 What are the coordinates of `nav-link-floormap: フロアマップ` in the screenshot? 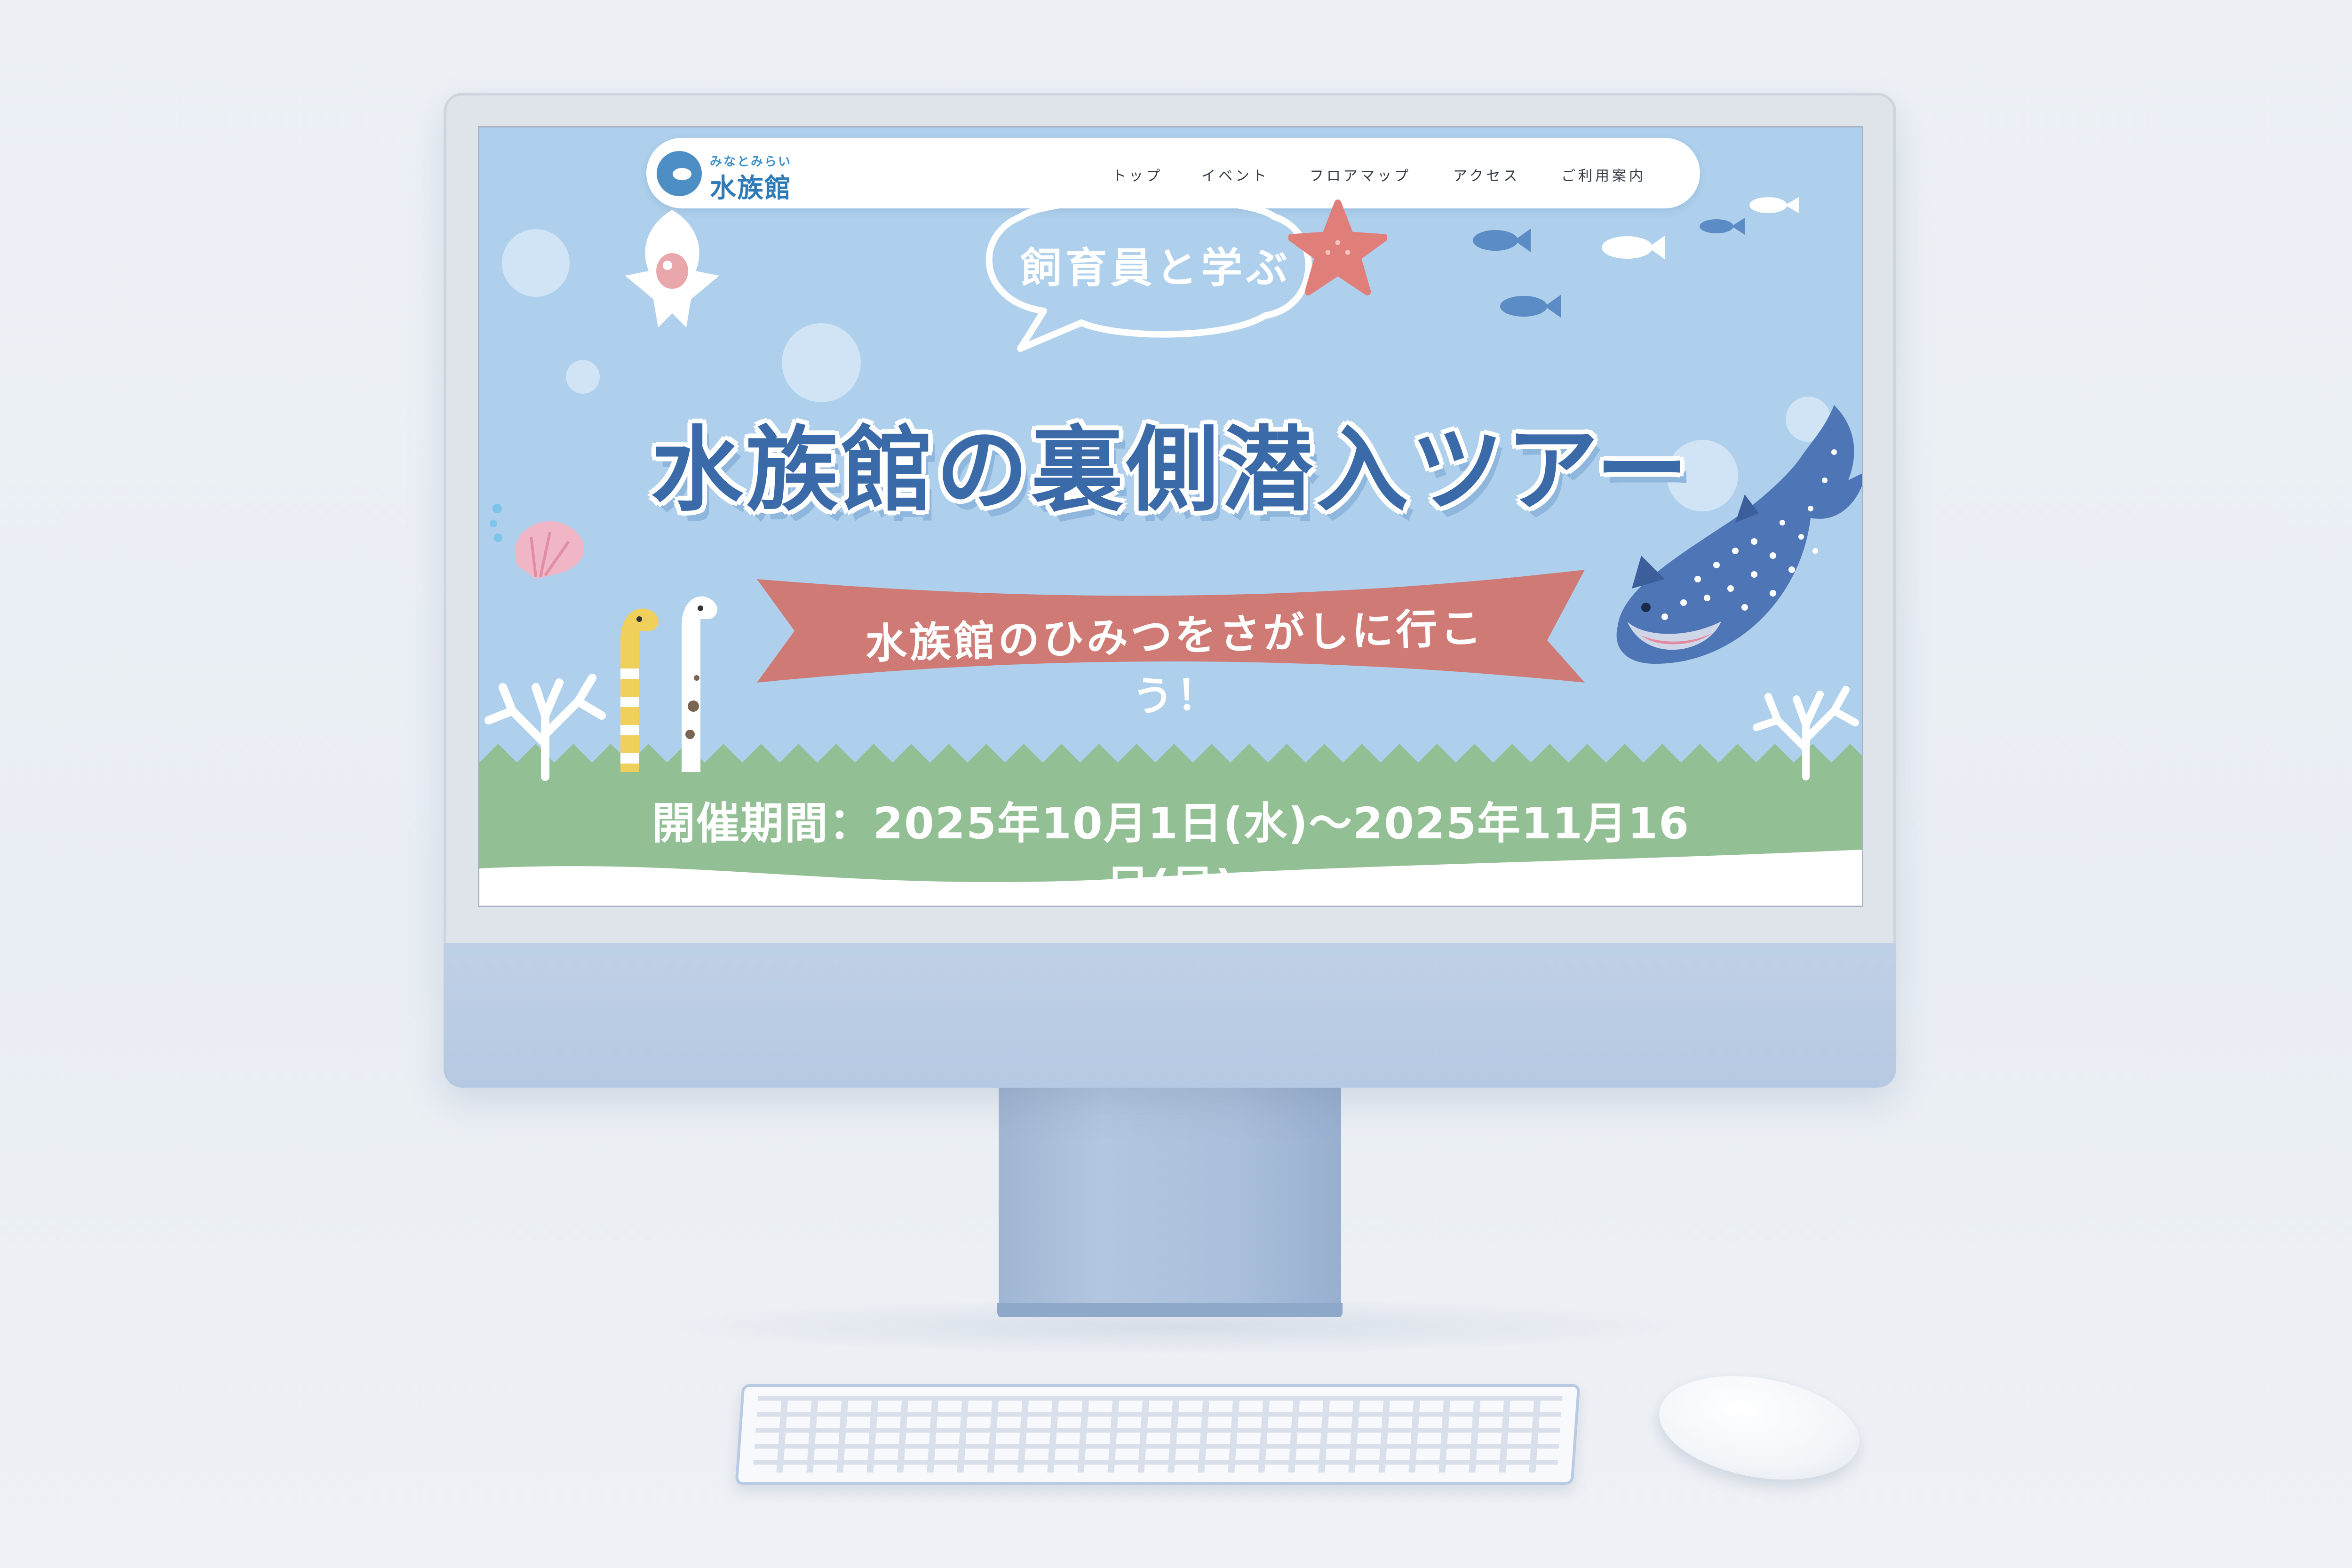 It's located at (1360, 174).